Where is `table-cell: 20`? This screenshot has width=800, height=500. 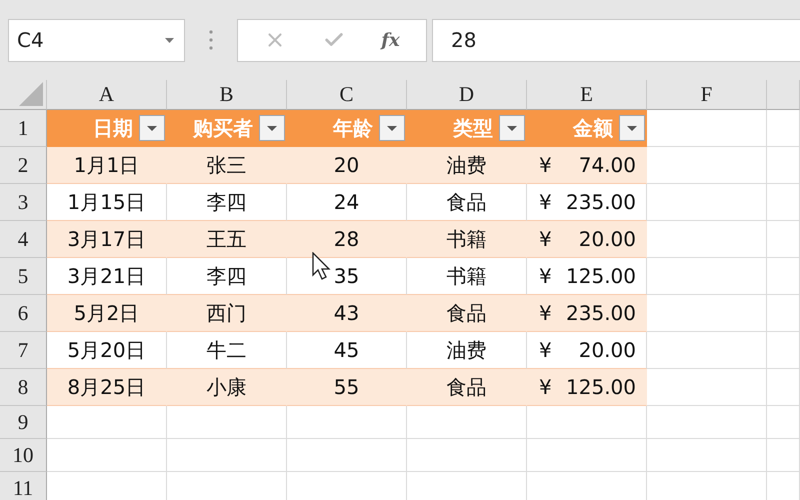 table-cell: 20 is located at coordinates (347, 165).